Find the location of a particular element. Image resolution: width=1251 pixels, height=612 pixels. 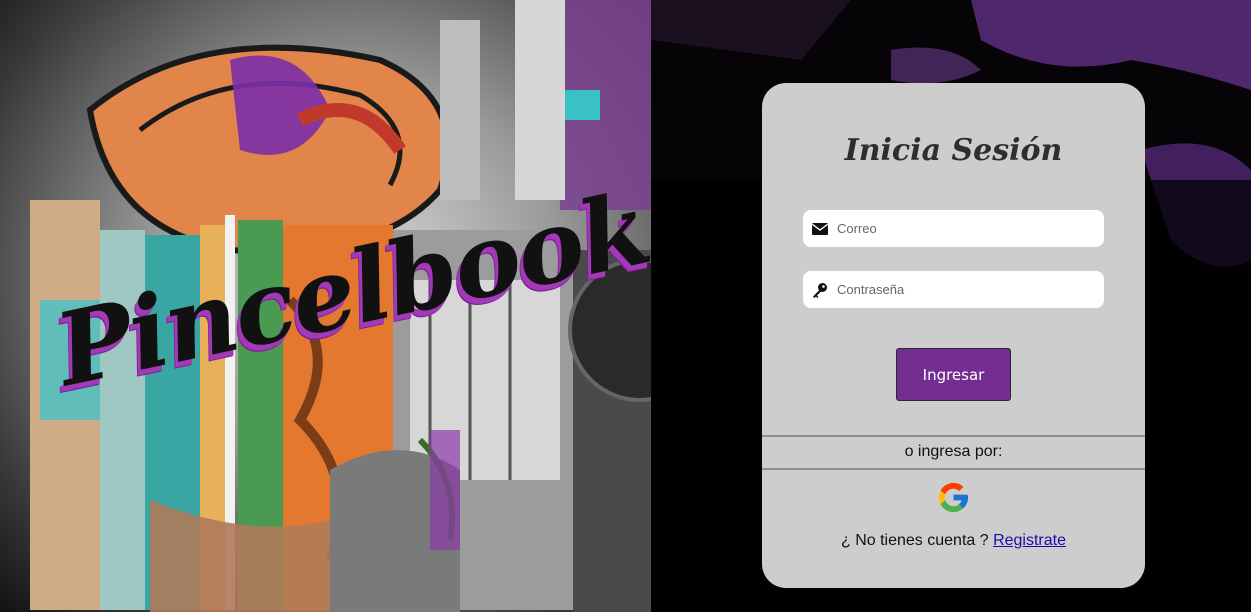

divider-bottom is located at coordinates (953, 469).